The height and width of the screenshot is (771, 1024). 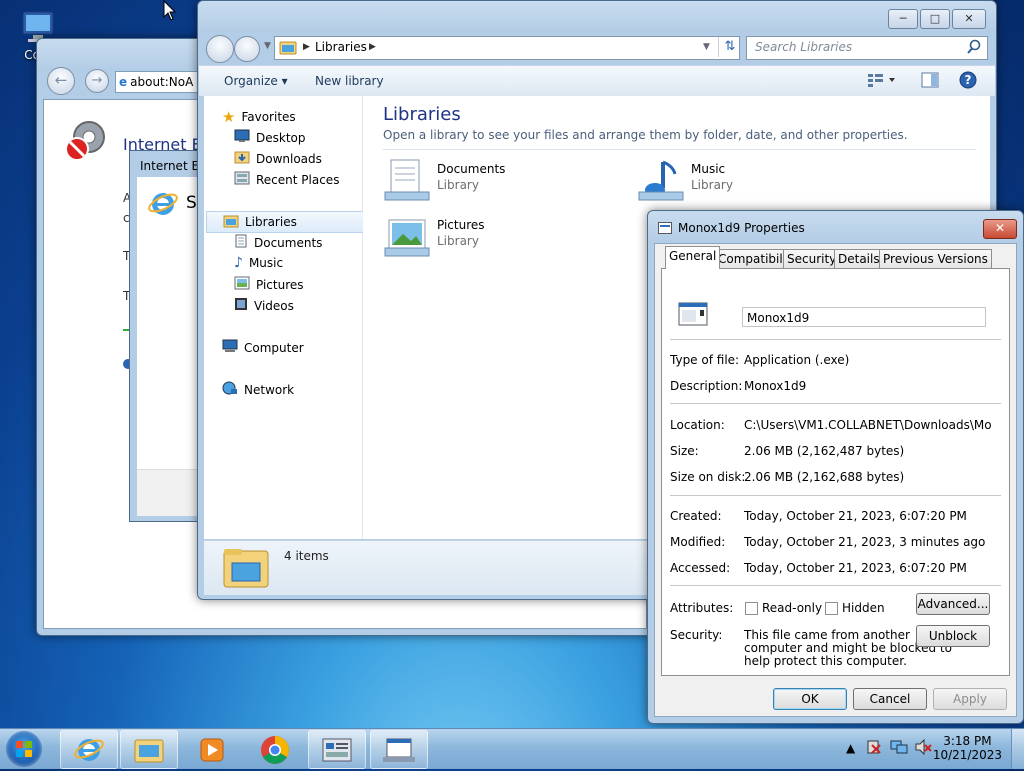 I want to click on taskbar-control-panel-button, so click(x=337, y=749).